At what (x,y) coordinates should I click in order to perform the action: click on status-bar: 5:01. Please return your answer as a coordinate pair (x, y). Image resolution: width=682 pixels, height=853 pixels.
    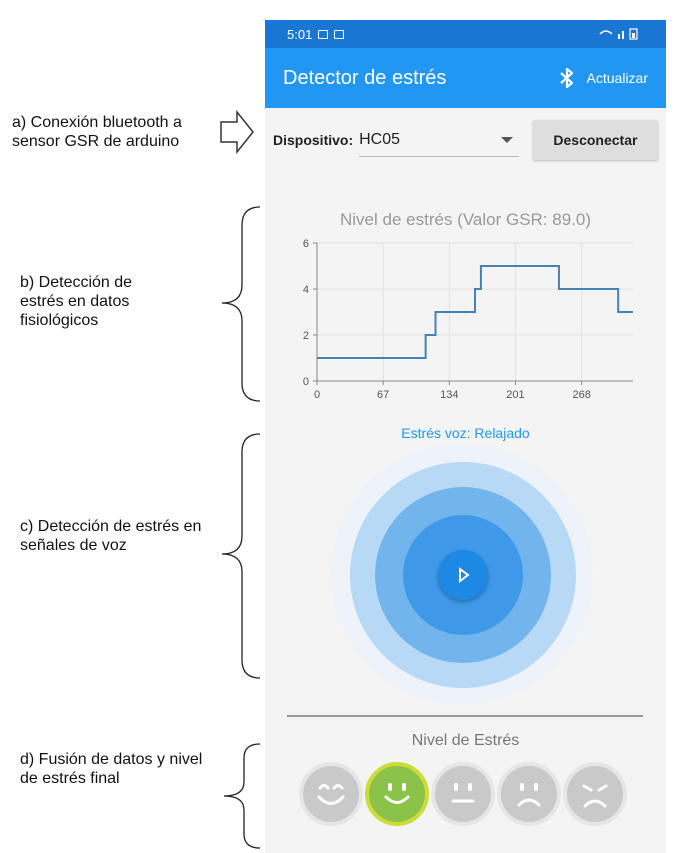
    Looking at the image, I should click on (465, 34).